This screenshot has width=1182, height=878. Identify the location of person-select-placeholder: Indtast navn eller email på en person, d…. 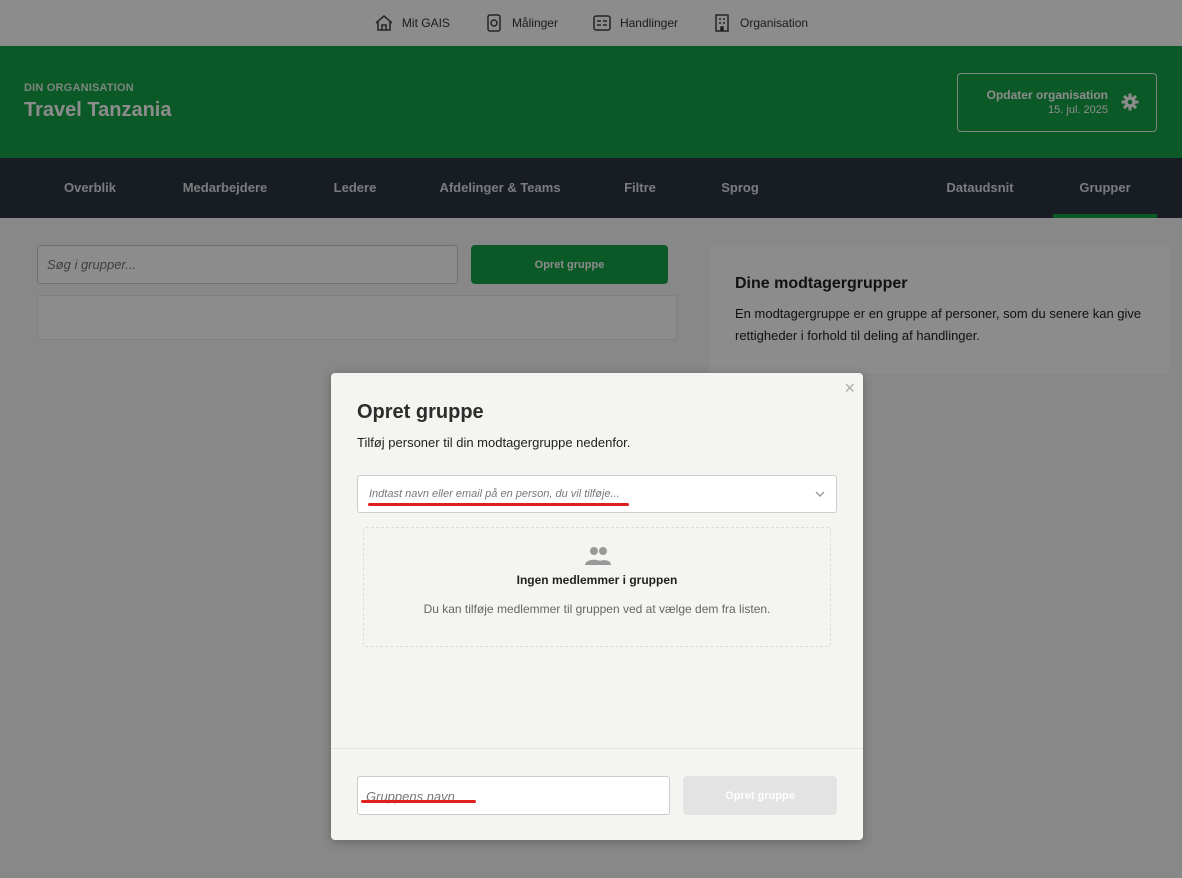
(494, 494).